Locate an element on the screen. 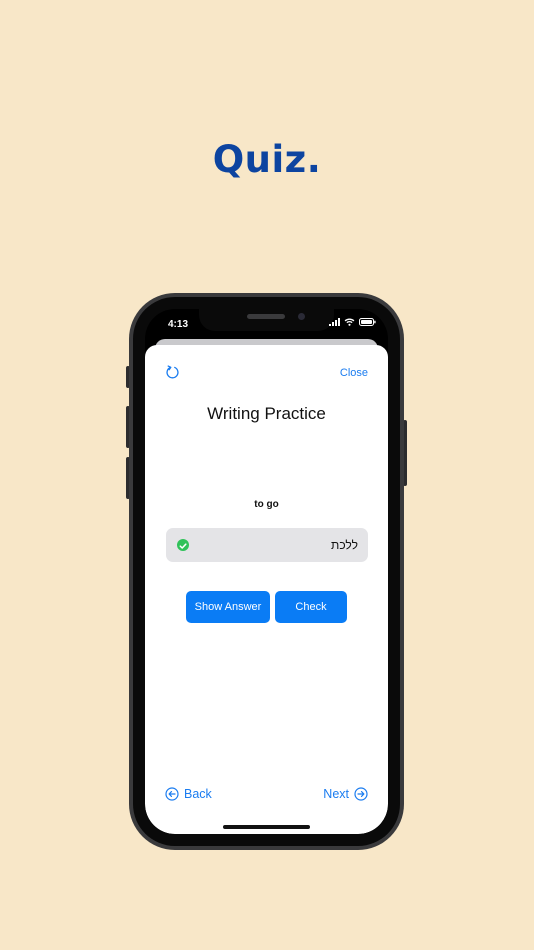 The height and width of the screenshot is (950, 534). close-button: Close is located at coordinates (354, 373).